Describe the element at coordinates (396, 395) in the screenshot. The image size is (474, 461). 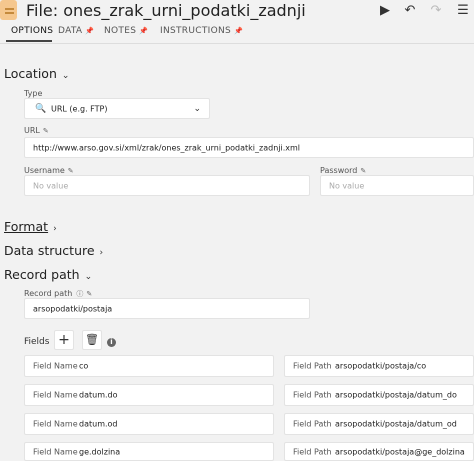
I see `field-path-value: arsopodatki/postaja/datum_do` at that location.